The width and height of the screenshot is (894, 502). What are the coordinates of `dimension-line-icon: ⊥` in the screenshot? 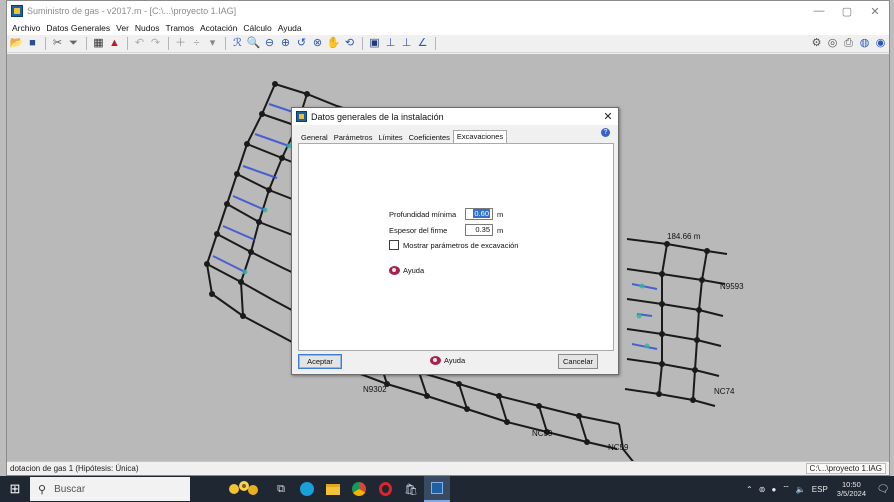 It's located at (406, 44).